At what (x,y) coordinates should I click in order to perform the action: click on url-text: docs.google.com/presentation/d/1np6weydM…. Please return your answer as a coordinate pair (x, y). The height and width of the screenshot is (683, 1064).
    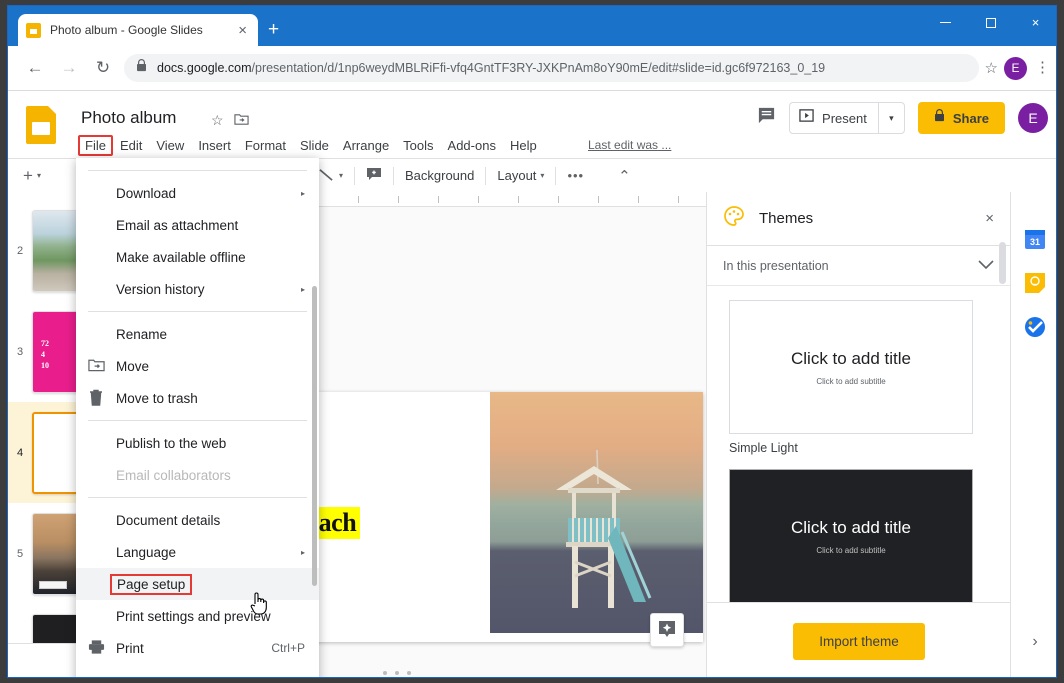
    Looking at the image, I should click on (491, 68).